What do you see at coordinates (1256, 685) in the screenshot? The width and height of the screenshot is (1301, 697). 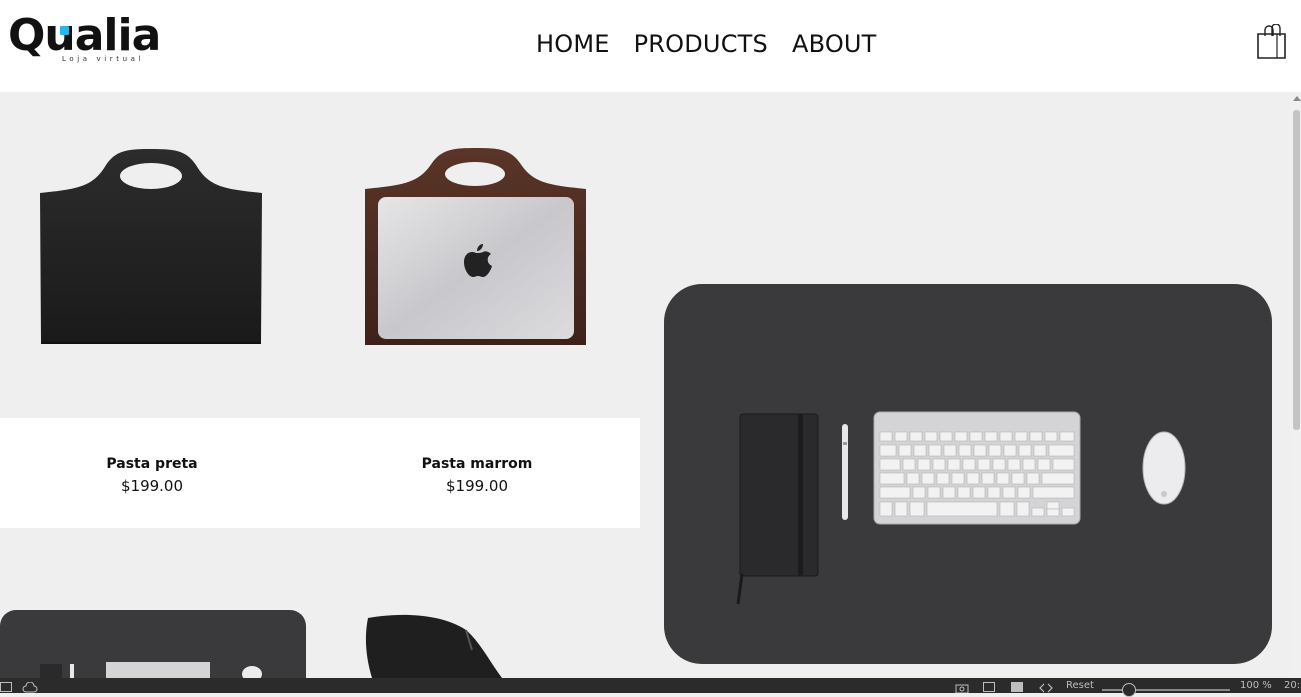 I see `zoom-level: 100 %` at bounding box center [1256, 685].